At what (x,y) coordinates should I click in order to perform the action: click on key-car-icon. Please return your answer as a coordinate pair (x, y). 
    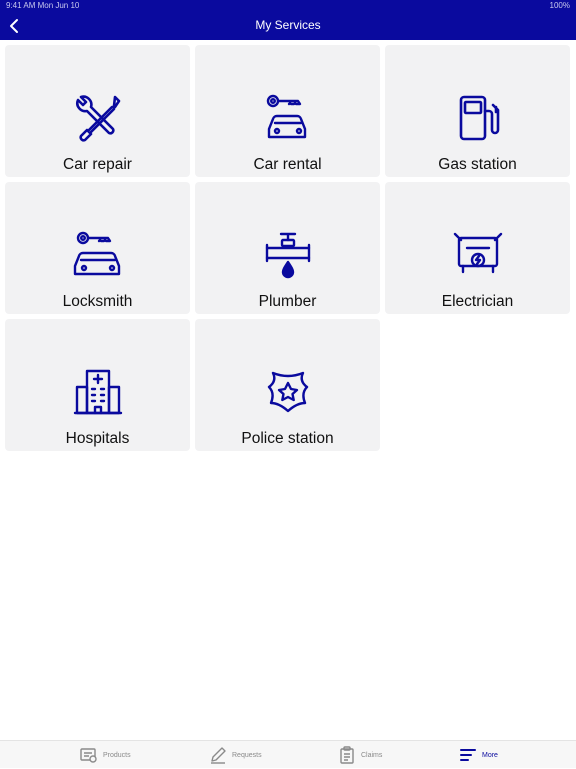
    Looking at the image, I should click on (97, 253).